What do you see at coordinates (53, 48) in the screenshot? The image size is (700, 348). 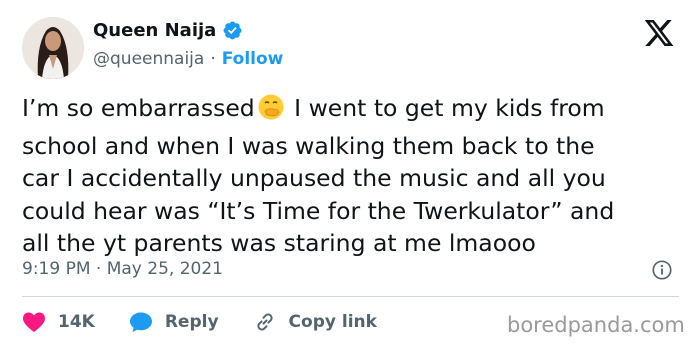 I see `avatar` at bounding box center [53, 48].